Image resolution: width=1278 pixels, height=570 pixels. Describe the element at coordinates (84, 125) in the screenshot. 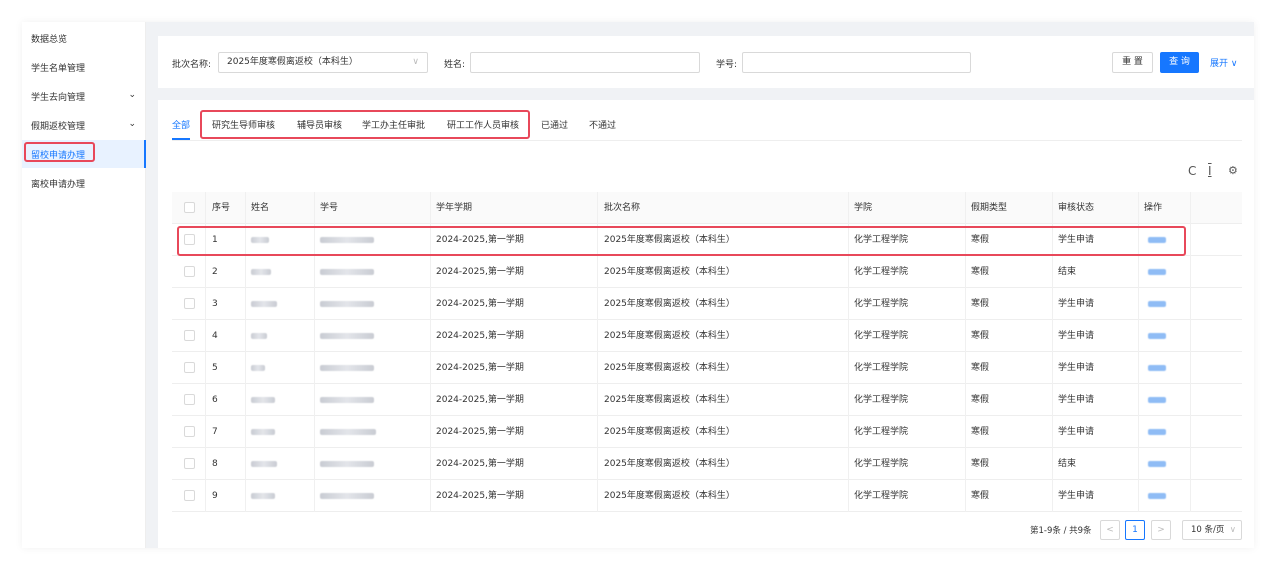

I see `sidebar-item-holiday-return: 假期返校管理 ⌄` at that location.